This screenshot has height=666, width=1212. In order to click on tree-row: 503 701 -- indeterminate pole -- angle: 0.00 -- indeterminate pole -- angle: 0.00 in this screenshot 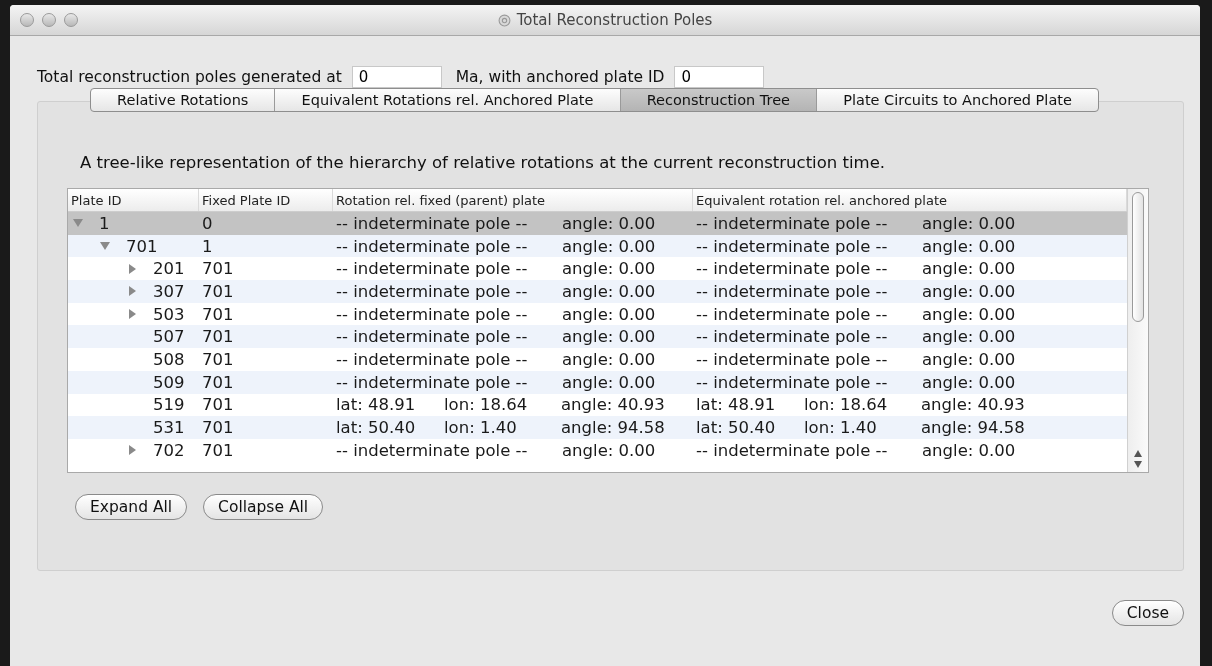, I will do `click(597, 314)`.